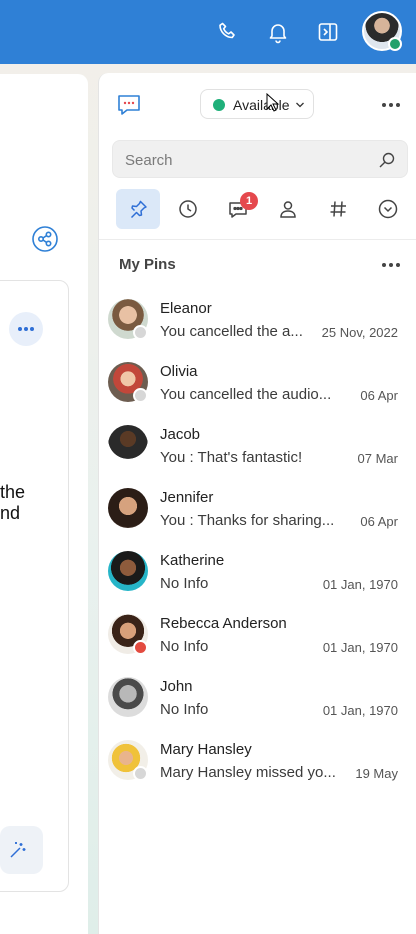  What do you see at coordinates (228, 32) in the screenshot?
I see `phone-icon` at bounding box center [228, 32].